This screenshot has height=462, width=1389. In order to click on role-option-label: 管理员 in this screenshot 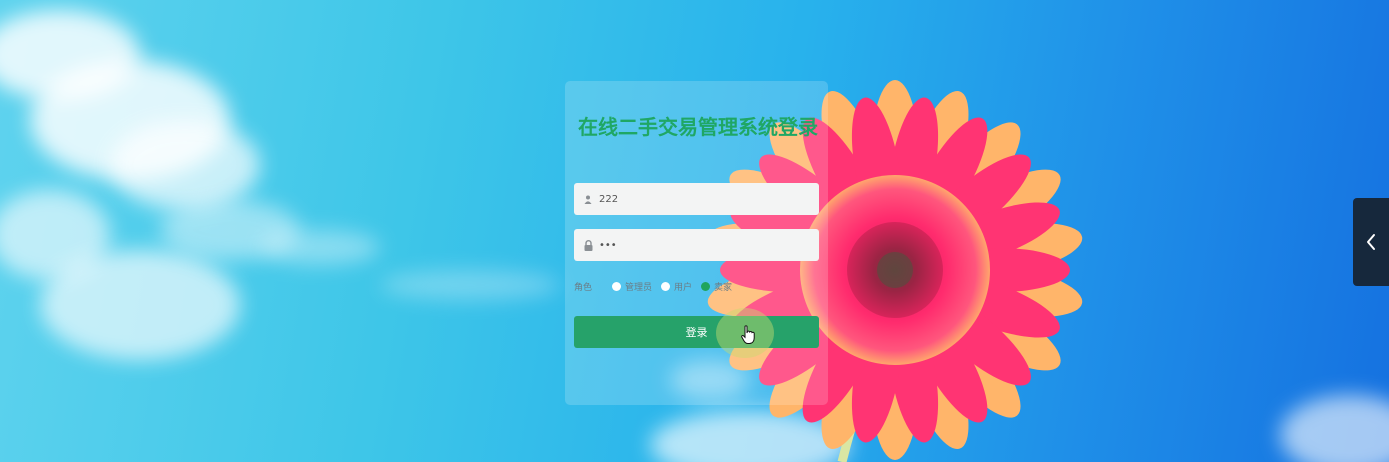, I will do `click(639, 287)`.